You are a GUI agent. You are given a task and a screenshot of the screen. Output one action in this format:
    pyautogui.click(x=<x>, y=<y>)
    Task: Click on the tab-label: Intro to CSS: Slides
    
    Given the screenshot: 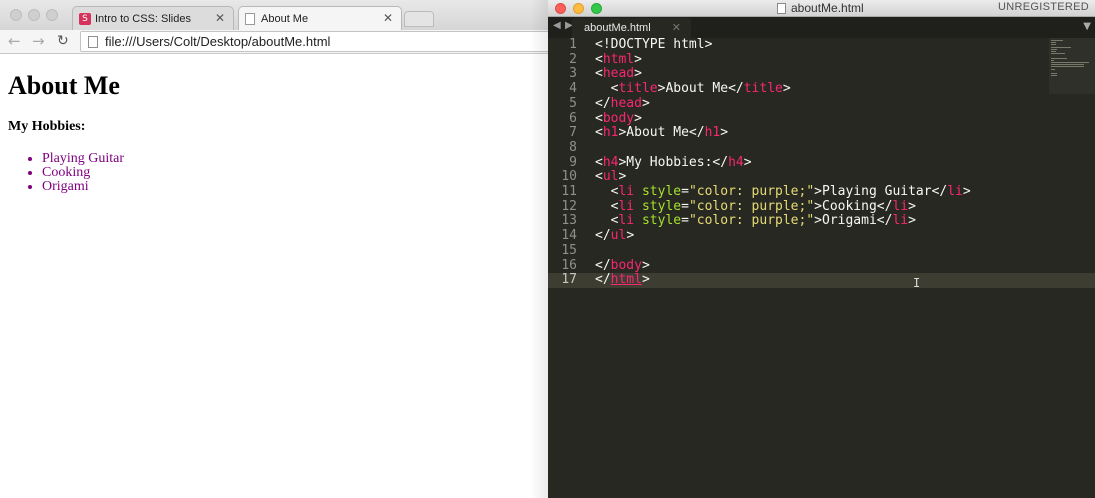 What is the action you would take?
    pyautogui.click(x=143, y=18)
    